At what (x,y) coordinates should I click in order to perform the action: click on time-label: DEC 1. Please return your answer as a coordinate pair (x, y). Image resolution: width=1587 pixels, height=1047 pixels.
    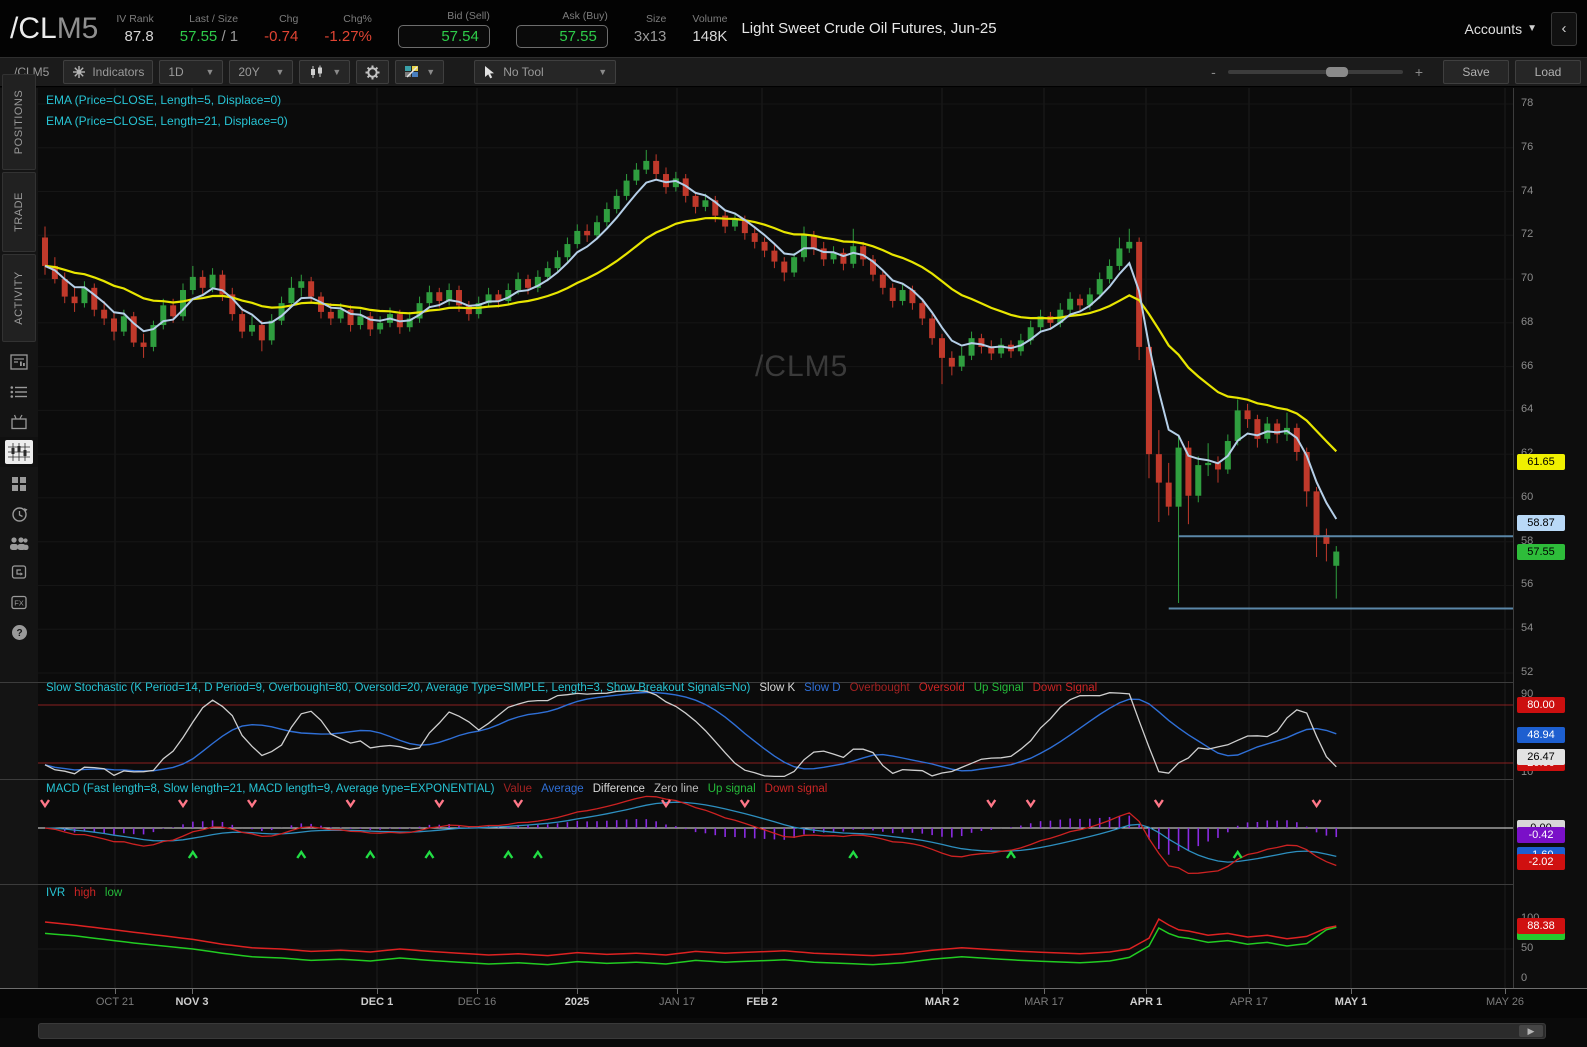
    Looking at the image, I should click on (377, 1002).